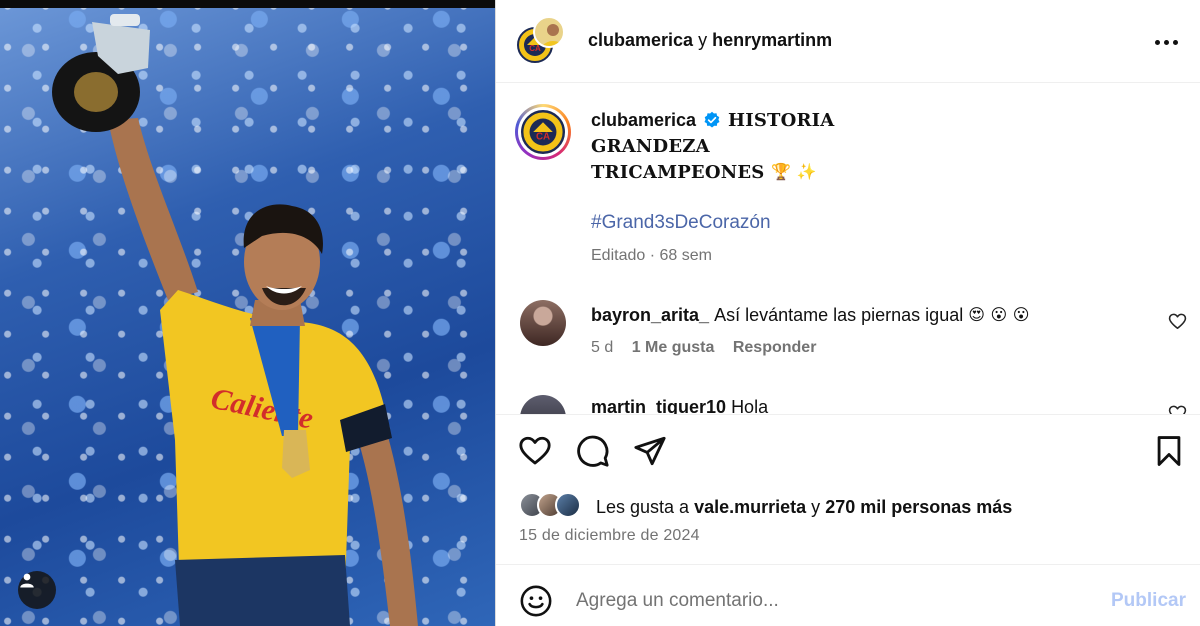 Image resolution: width=1200 pixels, height=626 pixels. I want to click on comment-icon, so click(593, 451).